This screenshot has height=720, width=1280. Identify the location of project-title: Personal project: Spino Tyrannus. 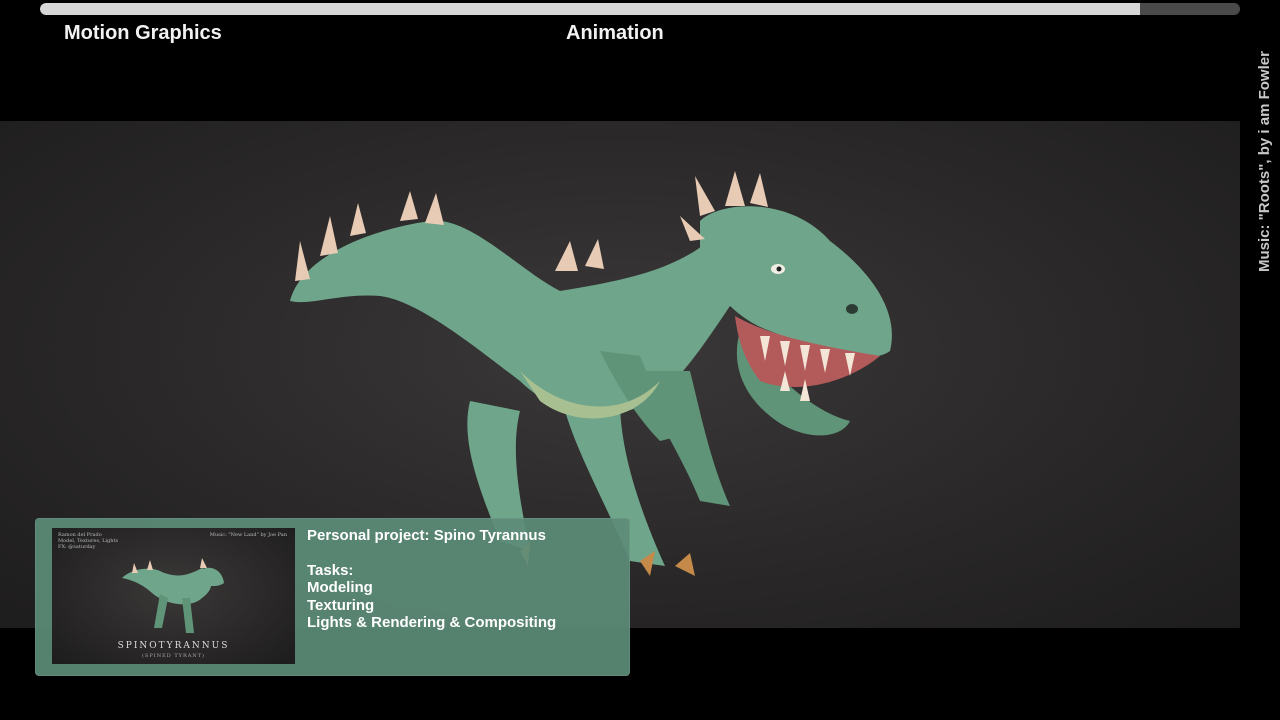
(426, 535).